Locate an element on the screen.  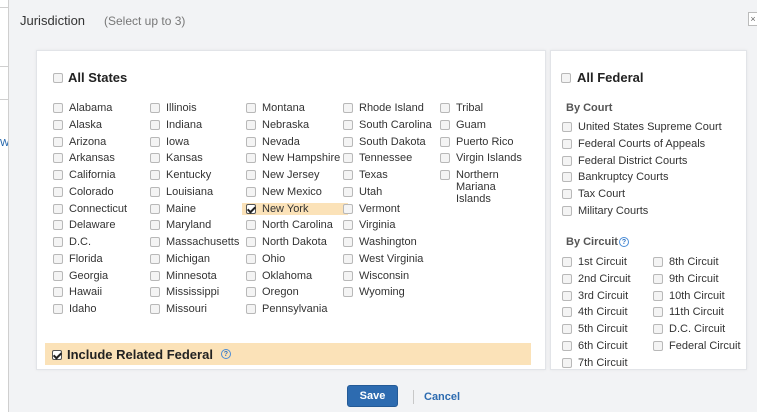
option-oregon: Oregon is located at coordinates (295, 292).